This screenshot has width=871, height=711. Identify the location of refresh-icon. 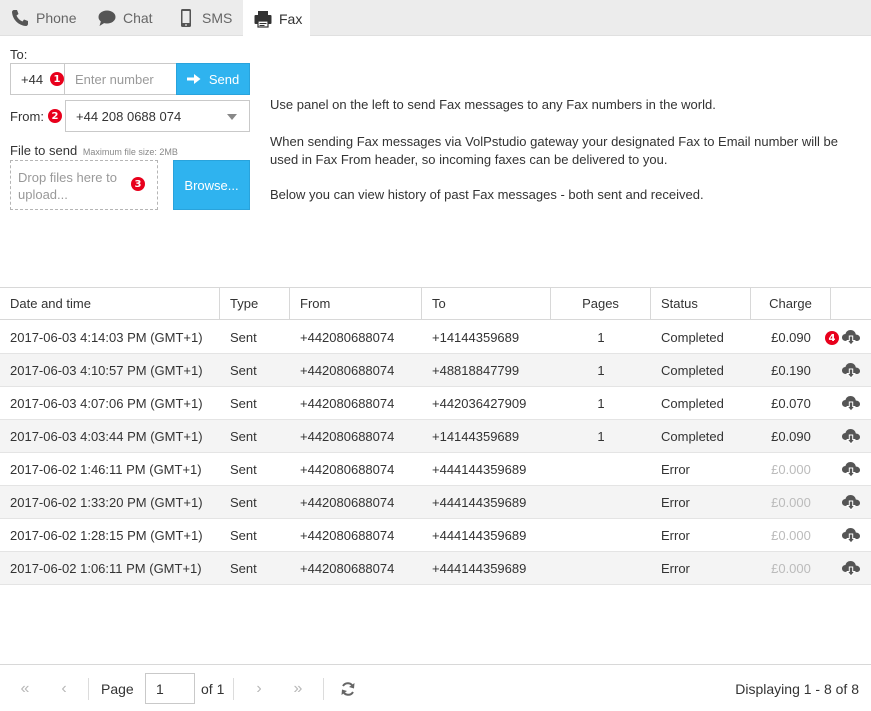
(348, 689).